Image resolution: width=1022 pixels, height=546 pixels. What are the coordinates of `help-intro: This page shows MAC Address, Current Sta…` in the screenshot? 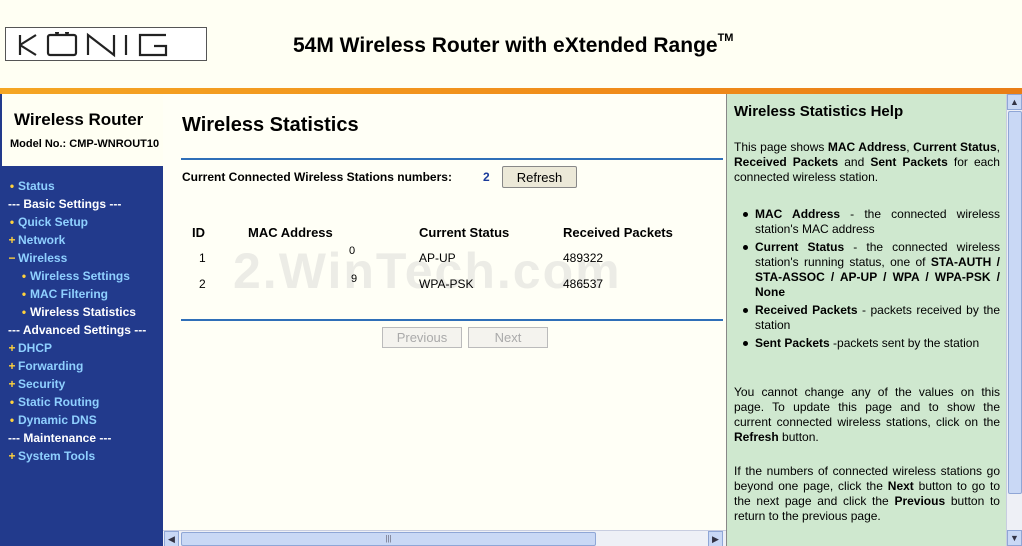 It's located at (867, 162).